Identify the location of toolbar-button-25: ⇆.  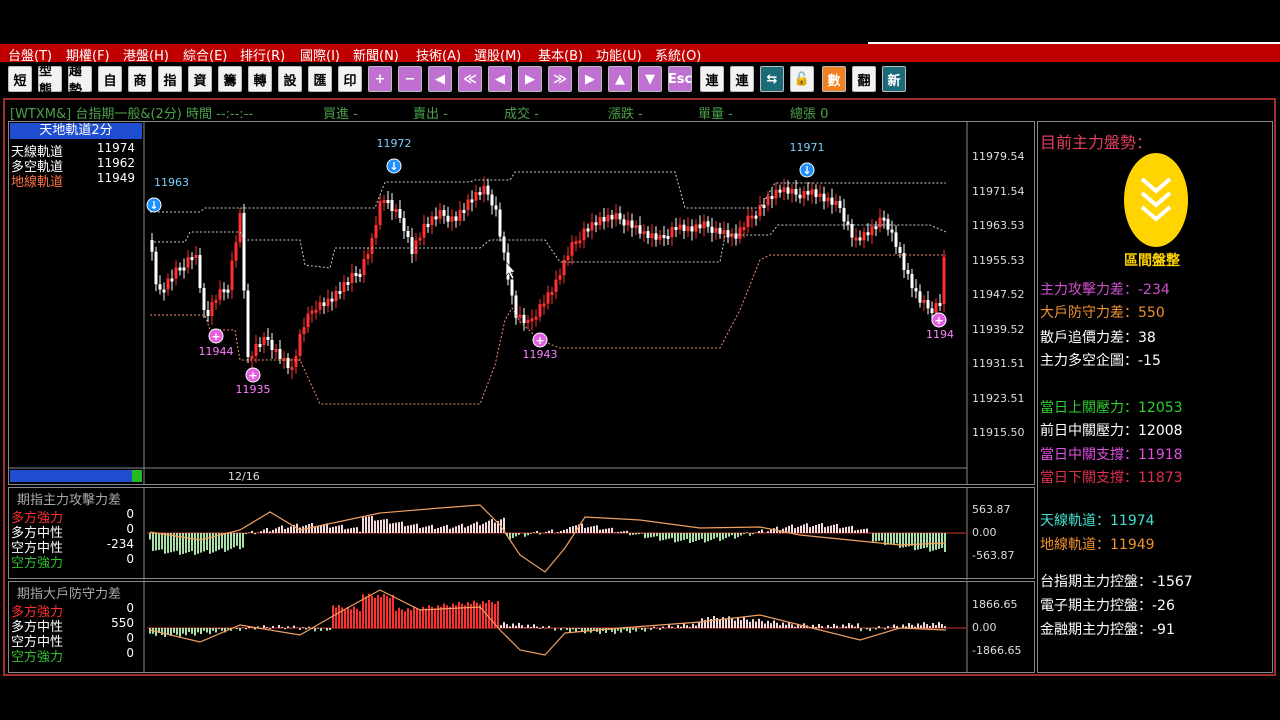
(772, 79).